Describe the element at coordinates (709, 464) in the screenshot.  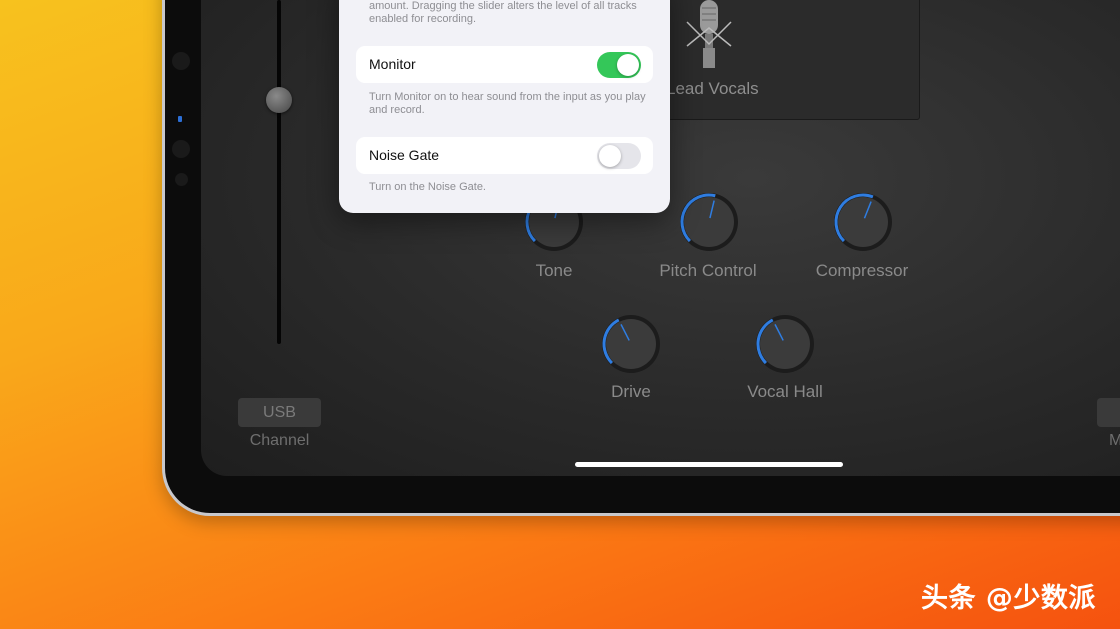
I see `home-indicator` at that location.